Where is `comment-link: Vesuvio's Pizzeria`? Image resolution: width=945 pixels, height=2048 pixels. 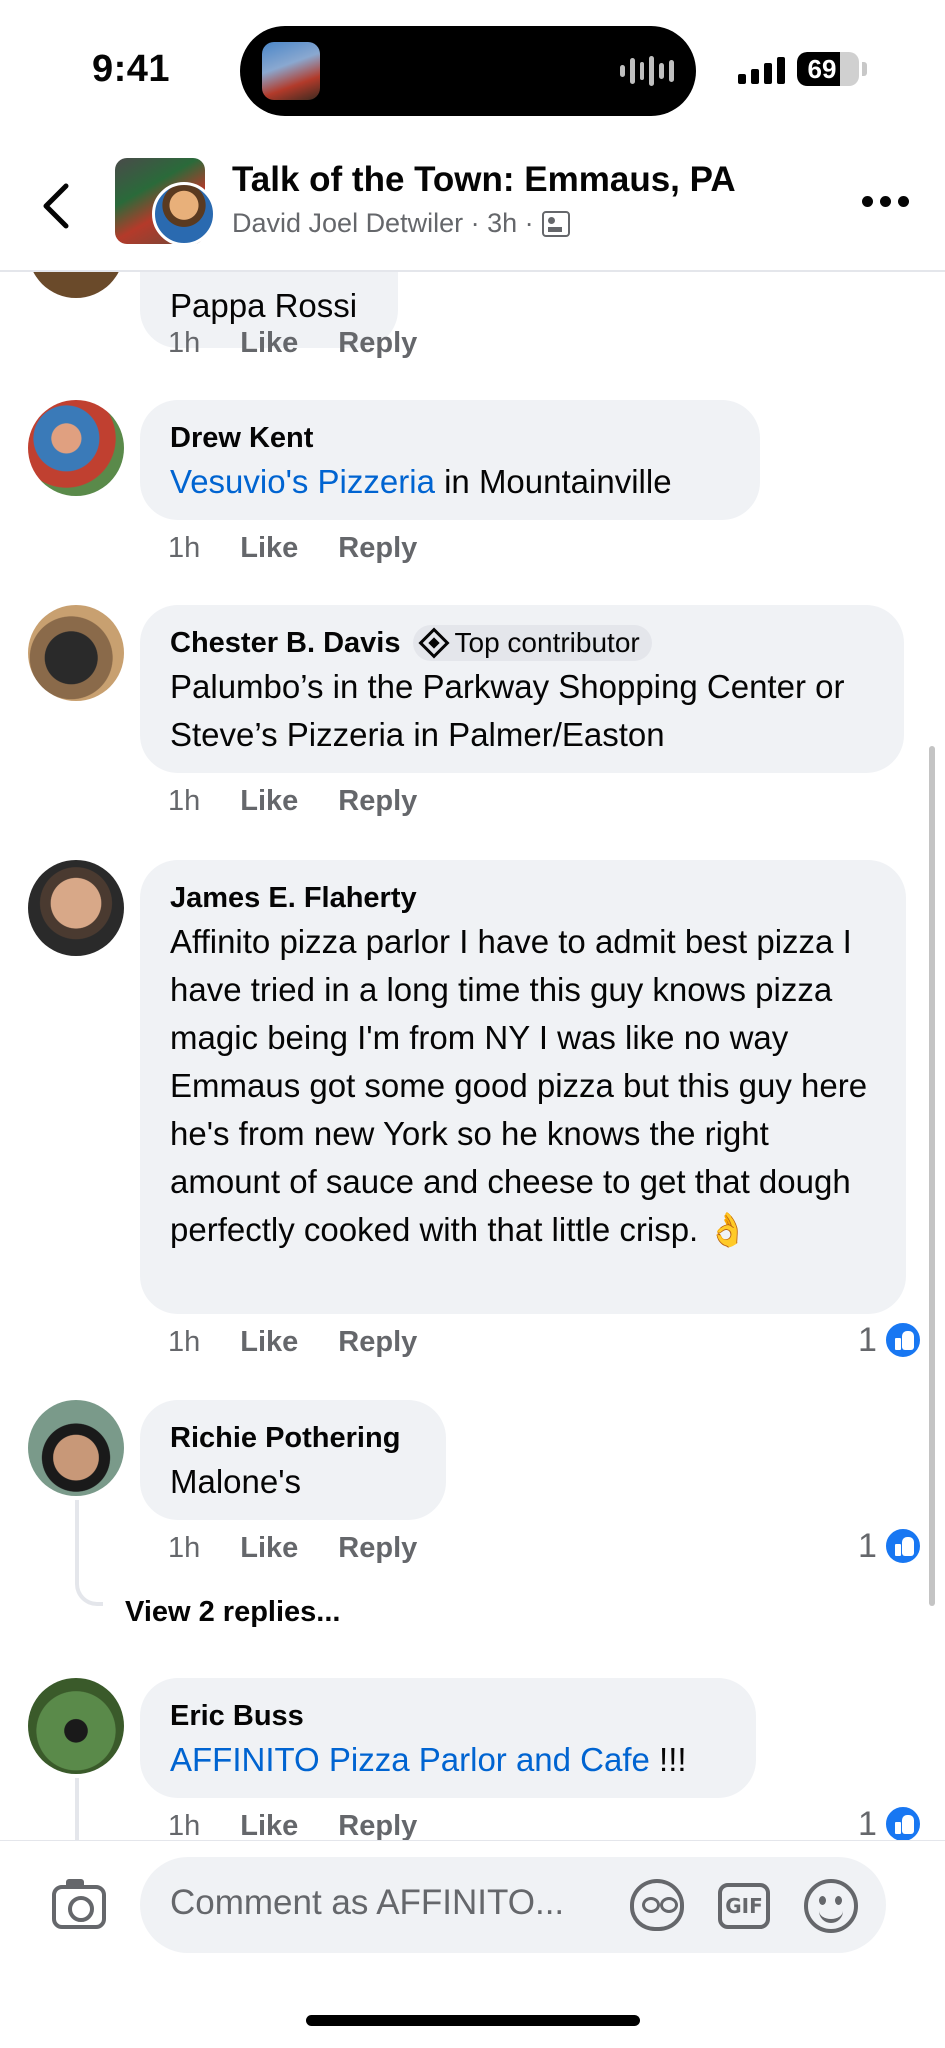 comment-link: Vesuvio's Pizzeria is located at coordinates (302, 481).